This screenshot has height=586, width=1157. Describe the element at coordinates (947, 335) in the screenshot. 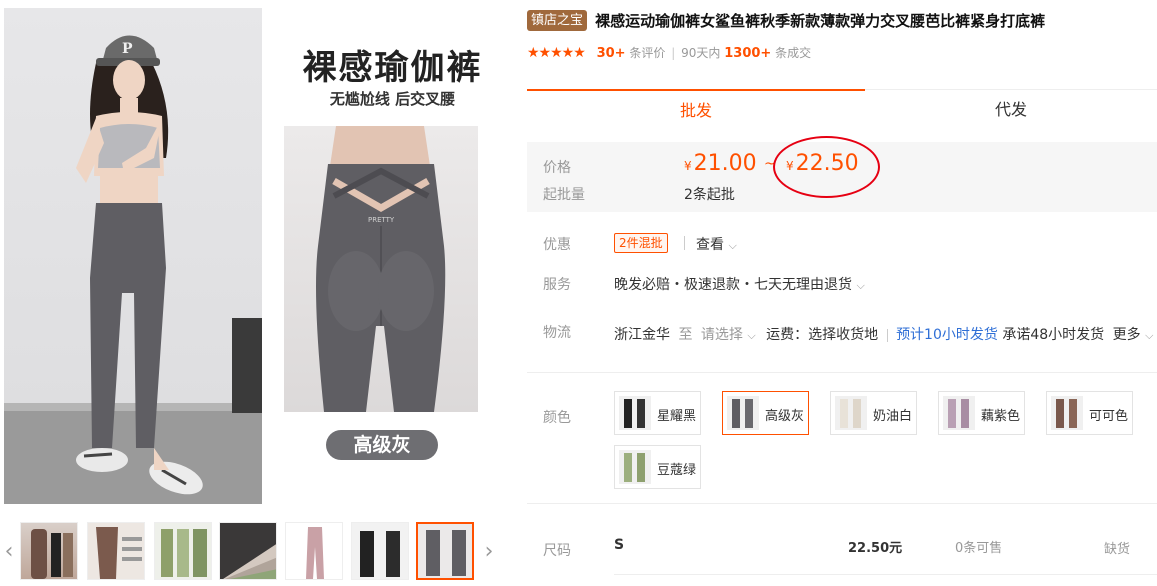

I see `eta-text: 预计10小时发货` at that location.